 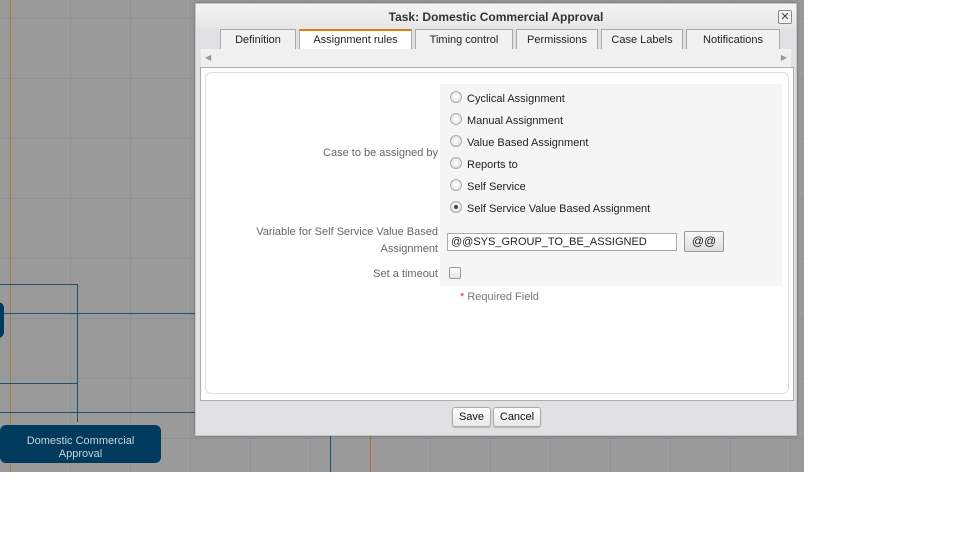 I want to click on variable-picker-button: @@, so click(x=704, y=241).